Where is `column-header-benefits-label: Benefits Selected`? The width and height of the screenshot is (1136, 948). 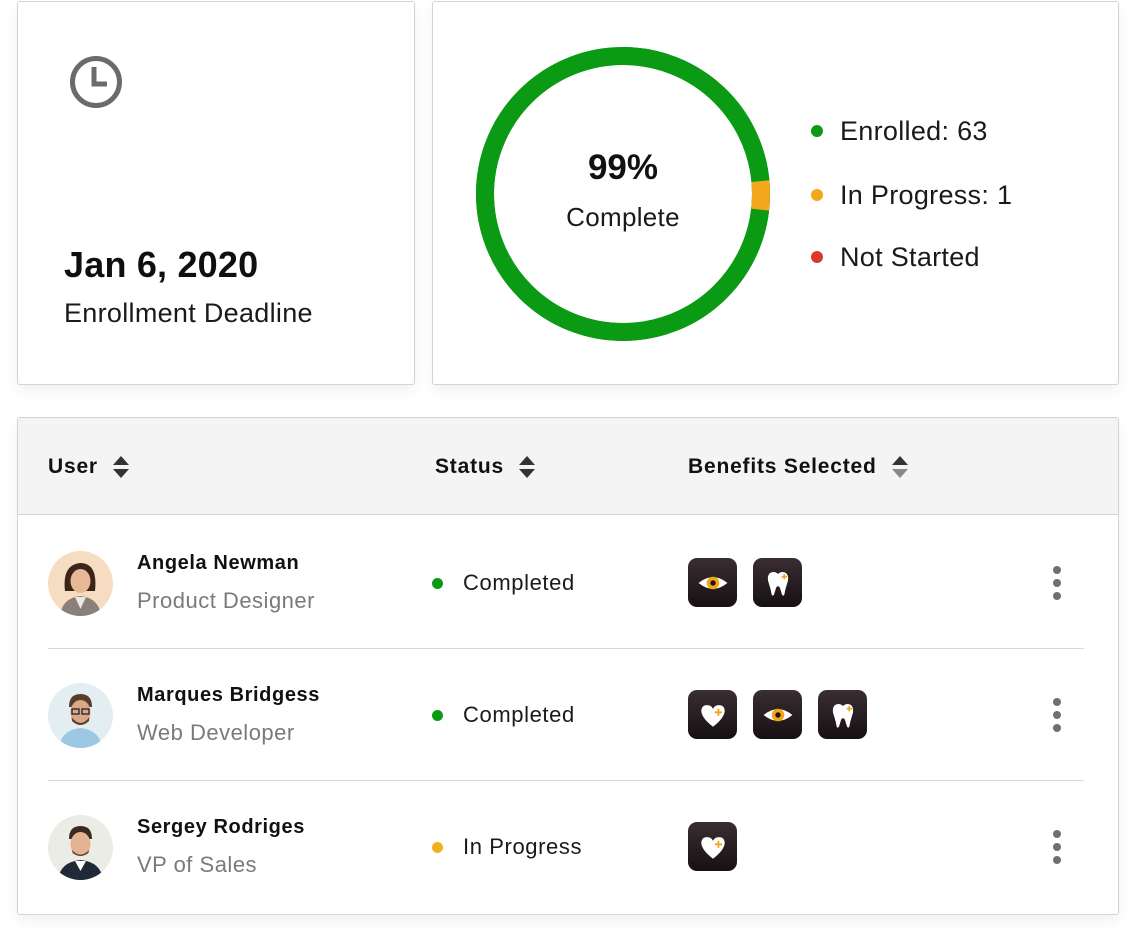
column-header-benefits-label: Benefits Selected is located at coordinates (782, 466).